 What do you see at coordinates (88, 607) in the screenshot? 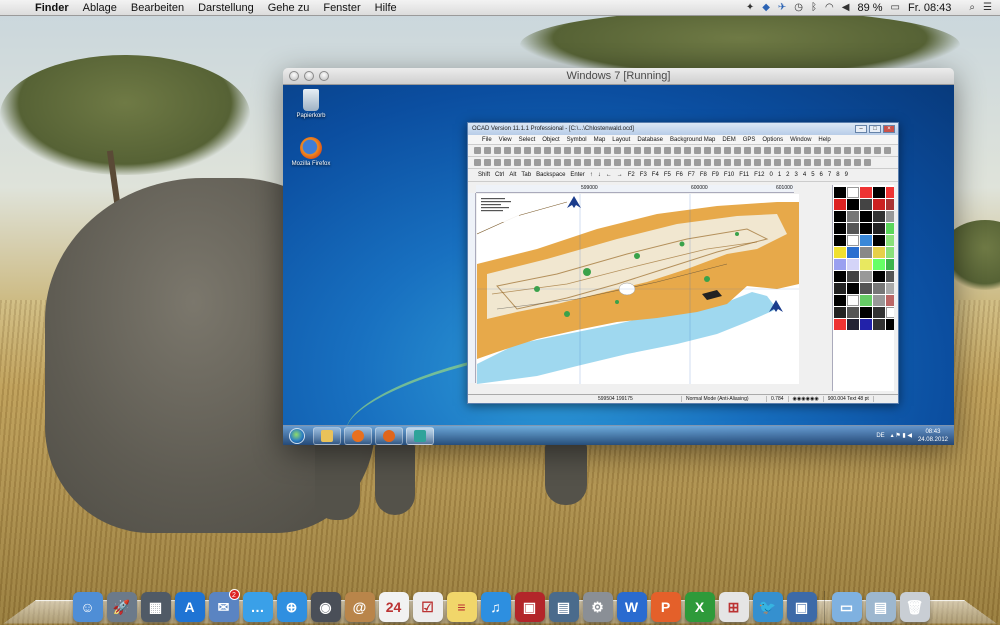
I see `dock-finder: ☺` at bounding box center [88, 607].